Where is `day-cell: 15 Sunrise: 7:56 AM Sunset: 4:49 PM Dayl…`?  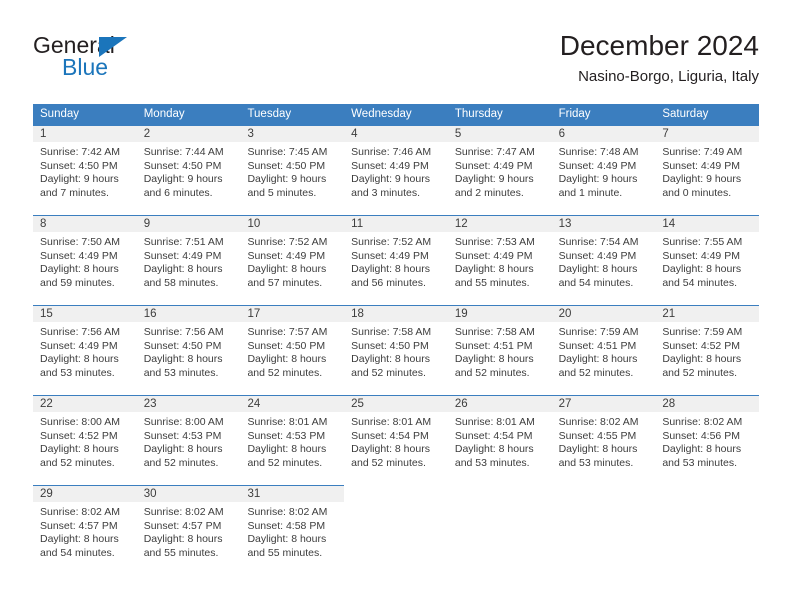 day-cell: 15 Sunrise: 7:56 AM Sunset: 4:49 PM Dayl… is located at coordinates (85, 350).